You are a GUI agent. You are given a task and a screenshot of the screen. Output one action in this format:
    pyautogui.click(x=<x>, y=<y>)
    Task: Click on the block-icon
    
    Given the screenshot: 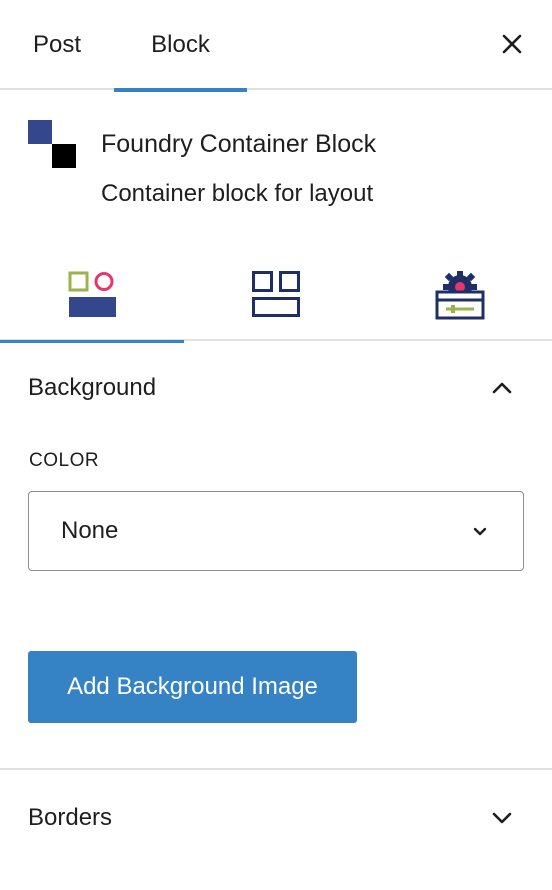 What is the action you would take?
    pyautogui.click(x=52, y=144)
    